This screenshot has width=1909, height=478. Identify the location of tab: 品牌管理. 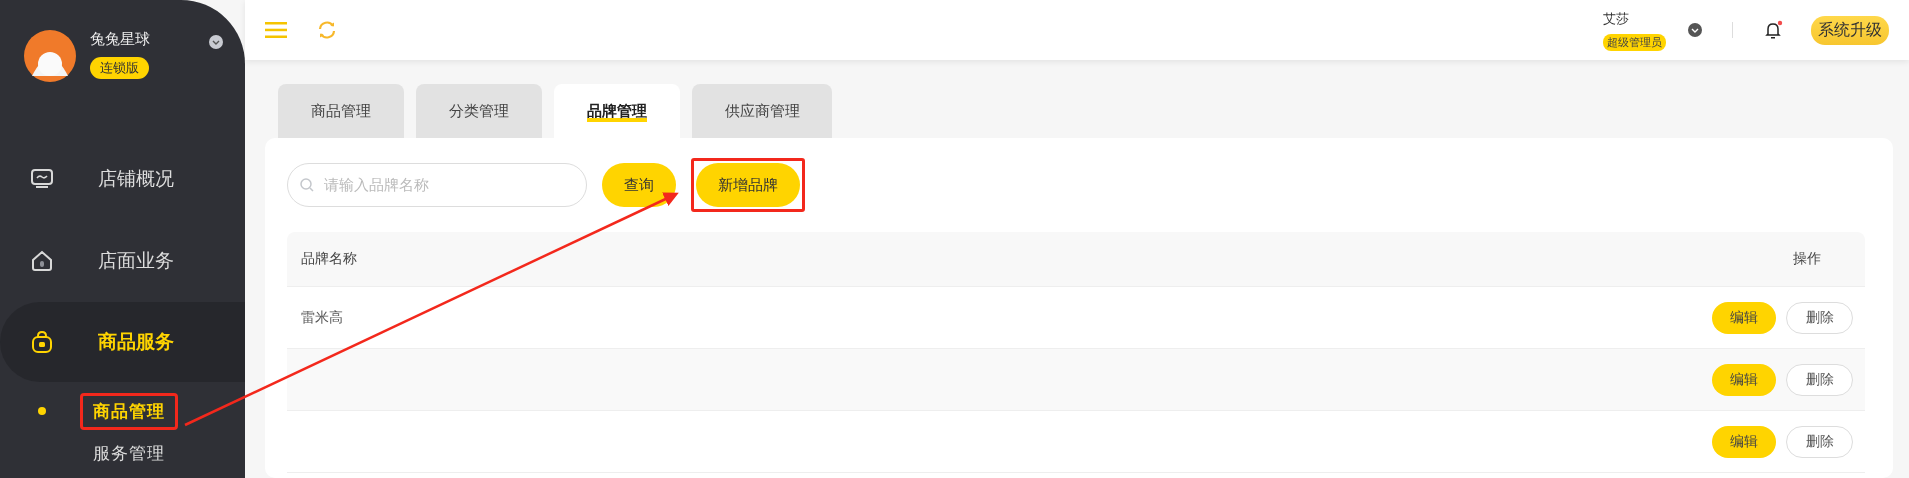
(617, 111).